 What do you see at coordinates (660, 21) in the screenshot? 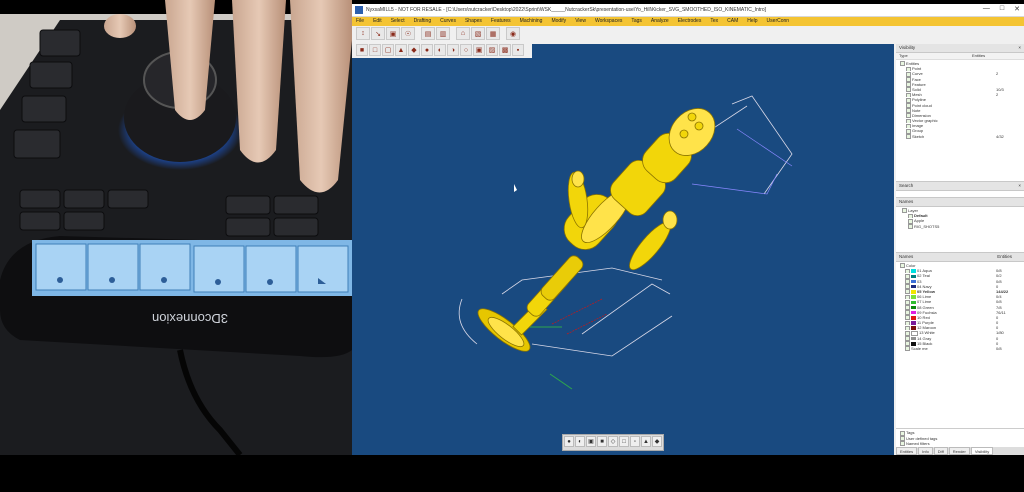
I see `menu-analyze: Analyze` at bounding box center [660, 21].